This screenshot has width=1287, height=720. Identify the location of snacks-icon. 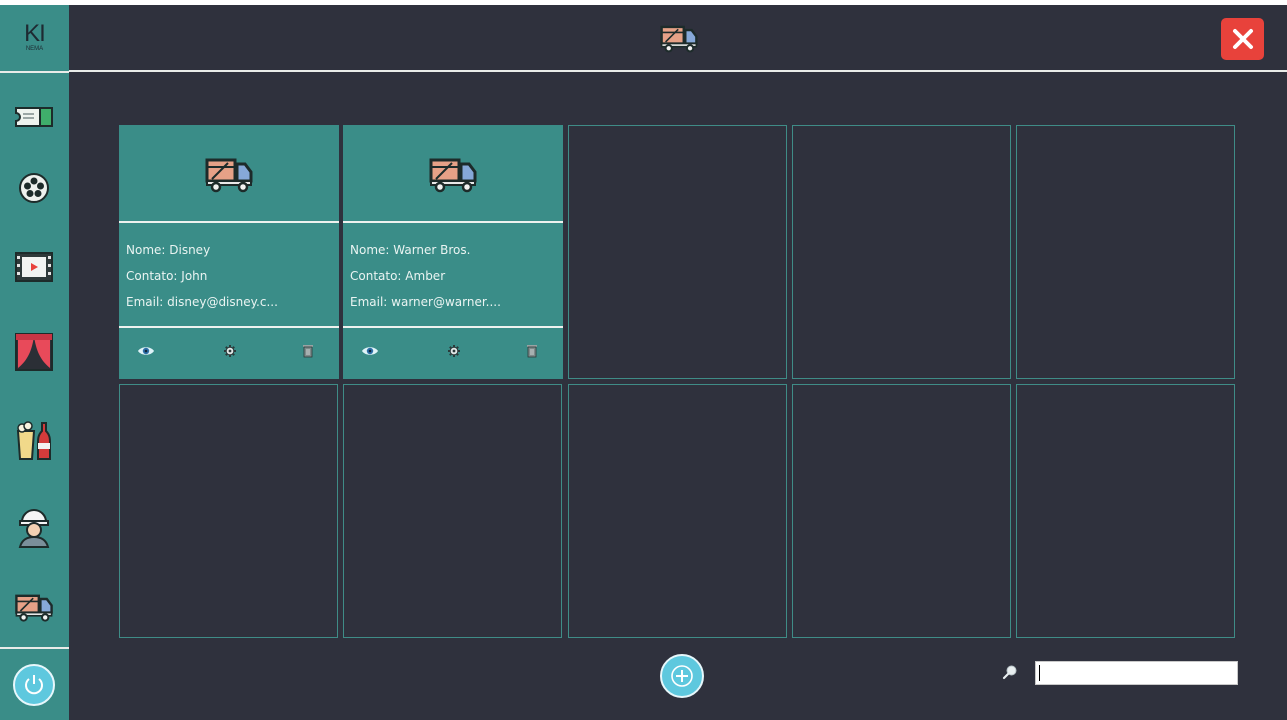
(33, 440).